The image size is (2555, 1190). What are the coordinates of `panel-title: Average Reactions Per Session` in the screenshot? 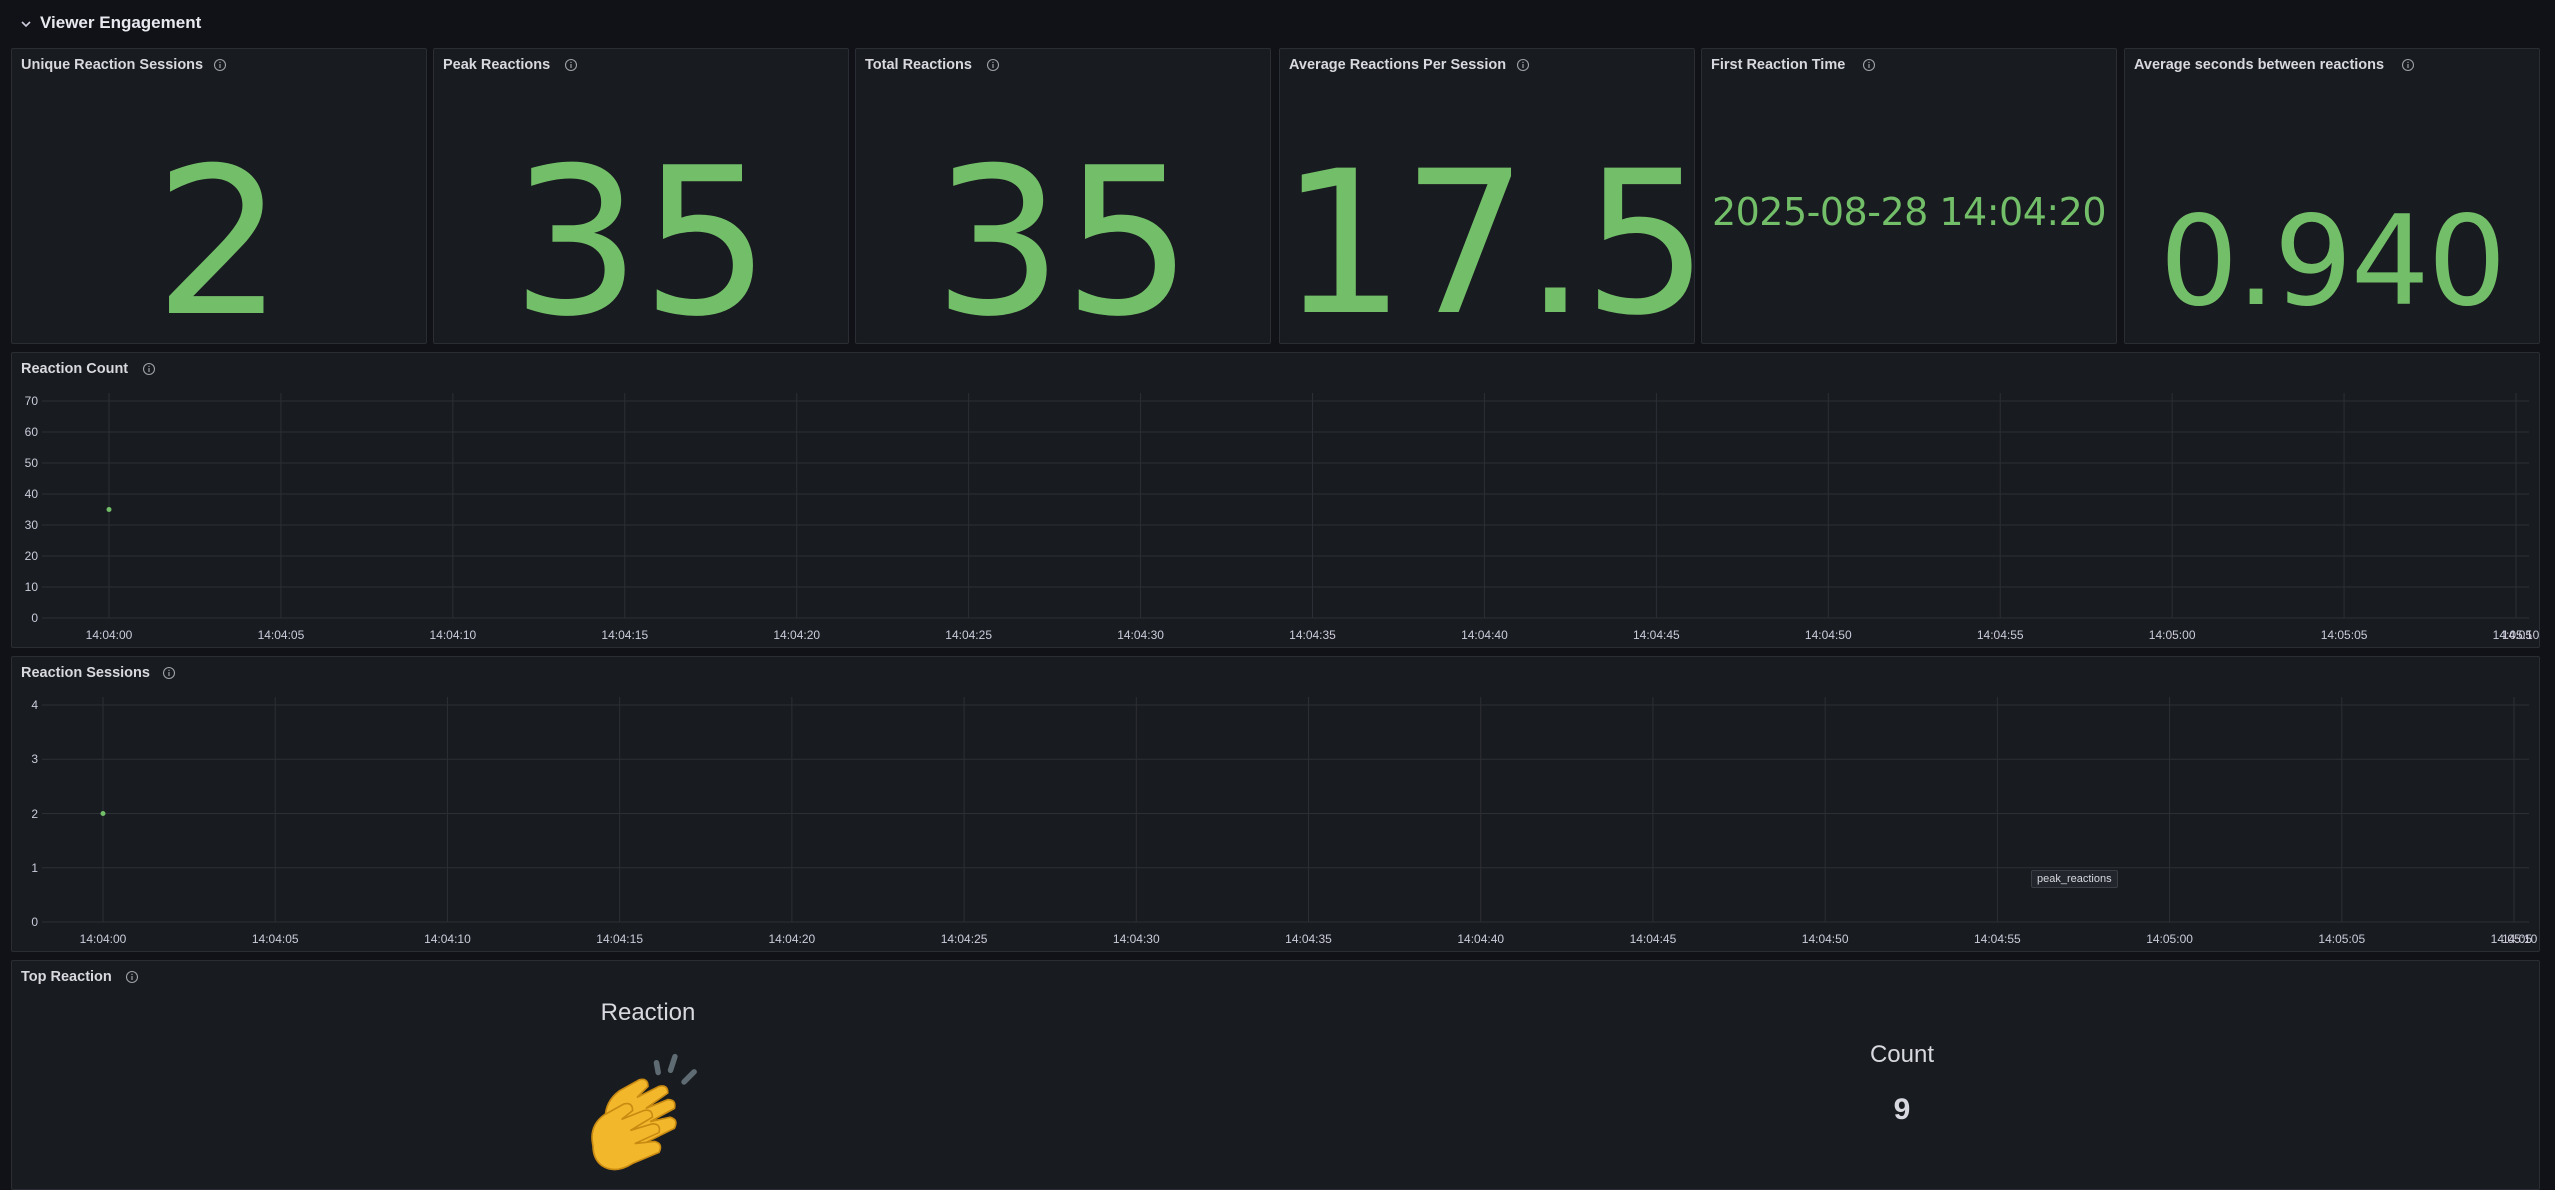 It's located at (1398, 65).